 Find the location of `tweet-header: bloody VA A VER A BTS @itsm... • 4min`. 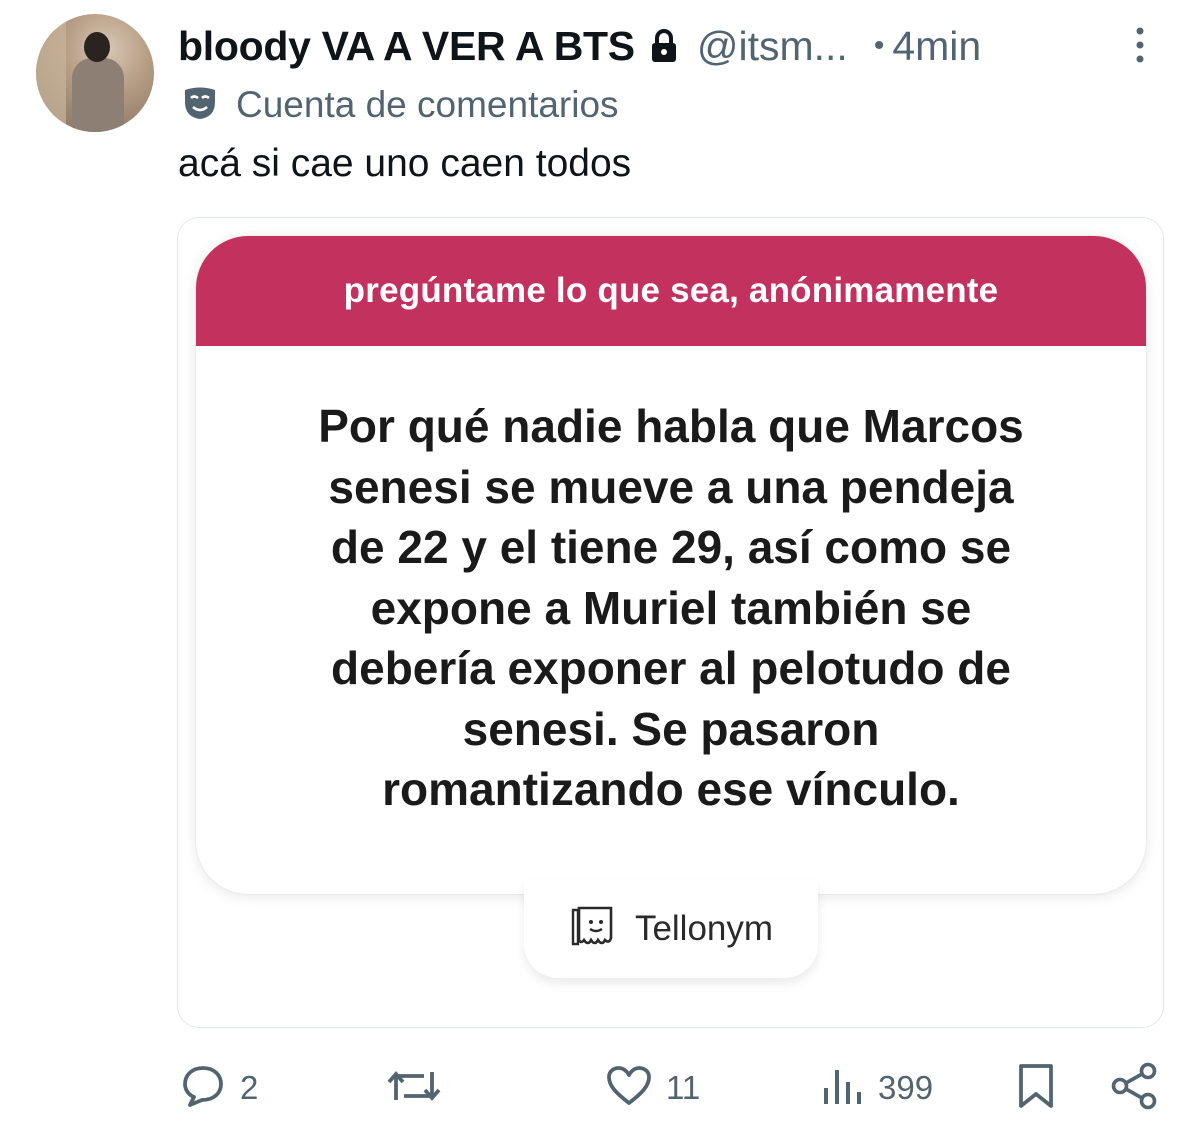

tweet-header: bloody VA A VER A BTS @itsm... • 4min is located at coordinates (579, 46).